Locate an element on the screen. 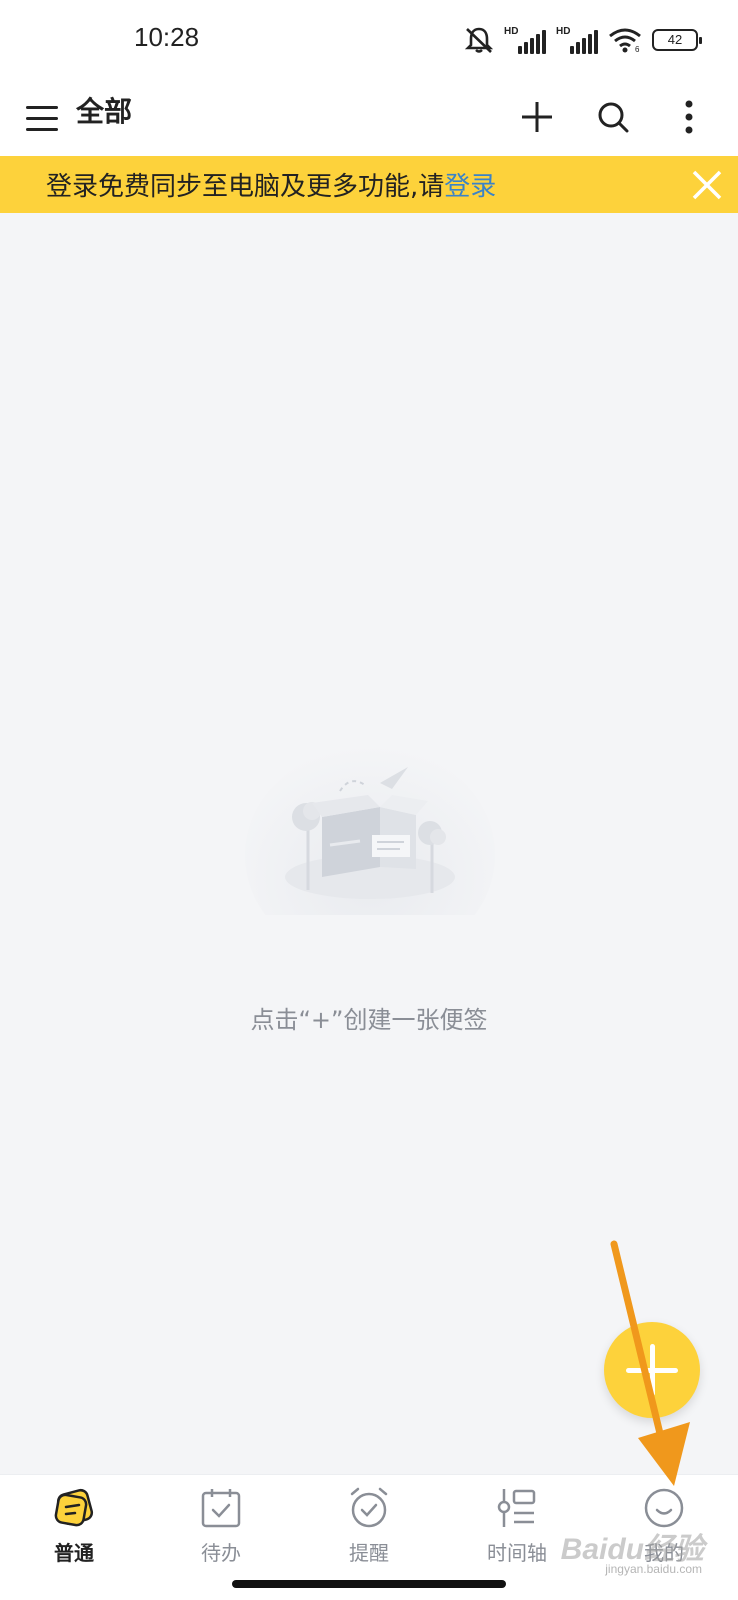 This screenshot has height=1600, width=738. more-button is located at coordinates (689, 117).